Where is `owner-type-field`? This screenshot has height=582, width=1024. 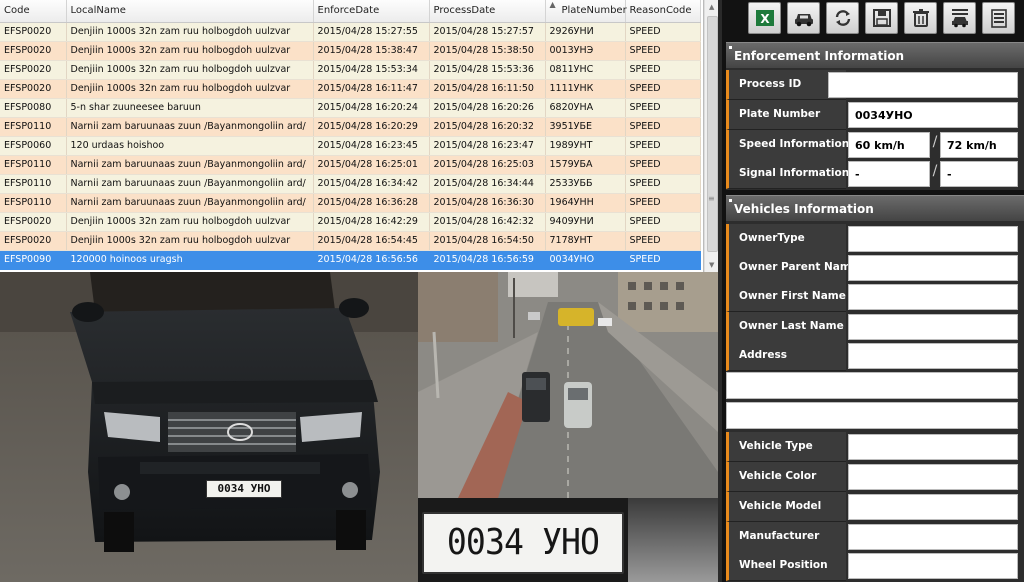
owner-type-field is located at coordinates (933, 239).